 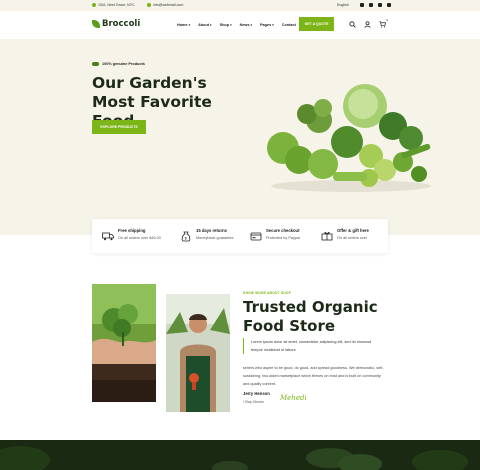 I want to click on instagram-icon, so click(x=389, y=5).